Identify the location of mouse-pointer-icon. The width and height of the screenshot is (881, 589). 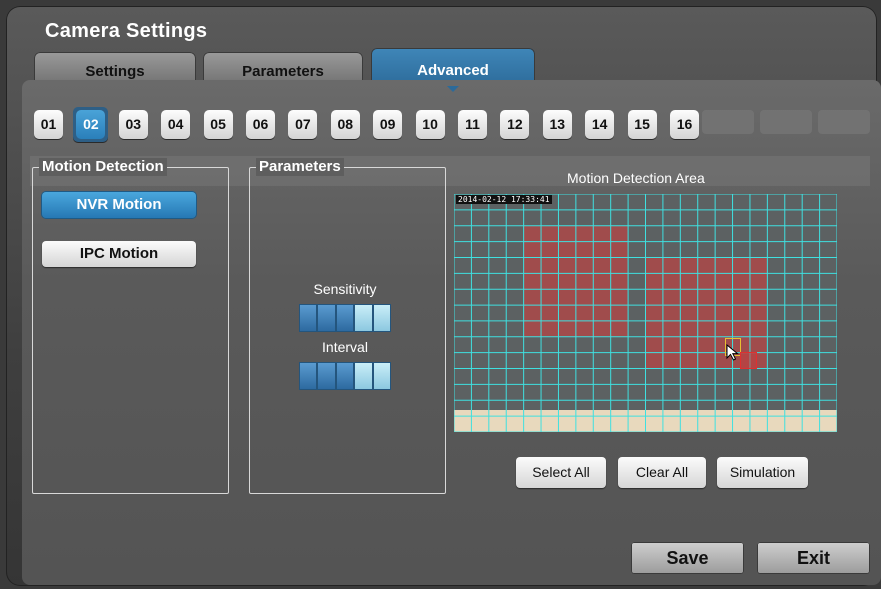
(732, 352).